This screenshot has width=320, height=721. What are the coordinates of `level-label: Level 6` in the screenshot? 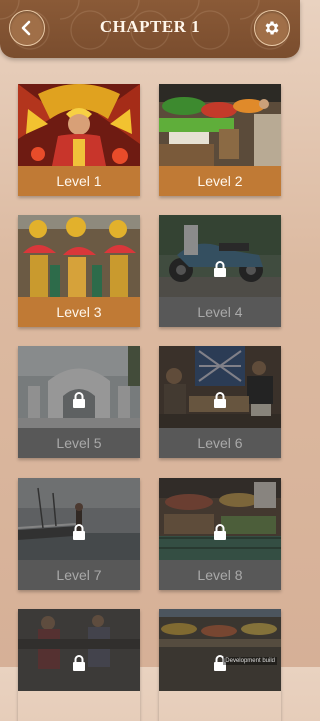 It's located at (220, 443).